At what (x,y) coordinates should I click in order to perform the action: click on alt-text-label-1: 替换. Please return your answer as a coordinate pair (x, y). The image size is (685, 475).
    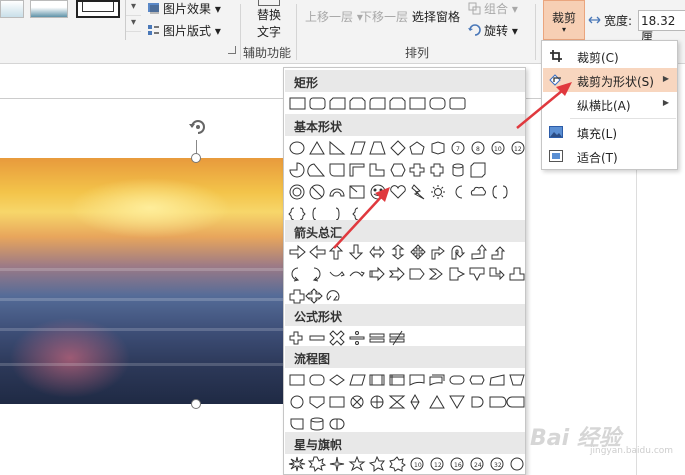
    Looking at the image, I should click on (268, 15).